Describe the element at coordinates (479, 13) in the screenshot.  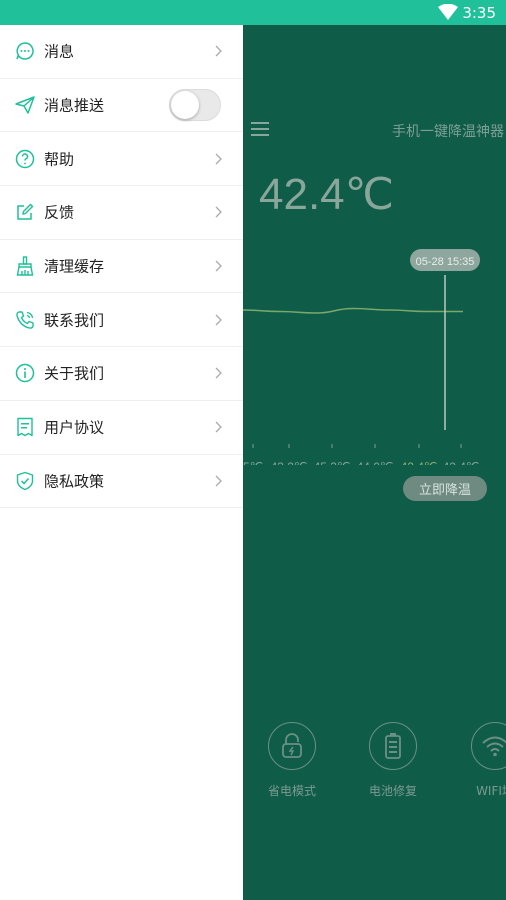
I see `status-time: 3:35` at that location.